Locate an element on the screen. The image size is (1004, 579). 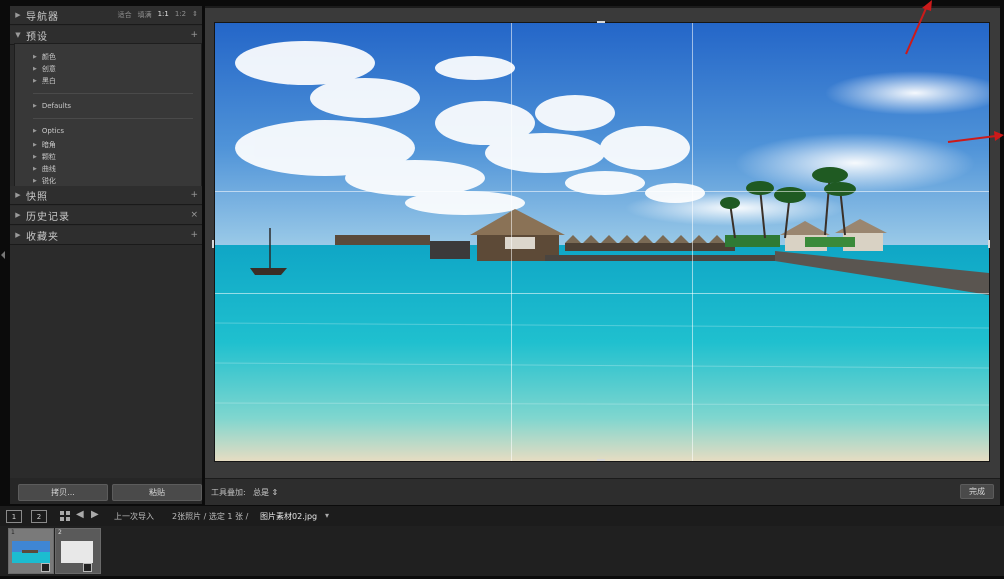
preset-label: 颜色 is located at coordinates (48, 57).